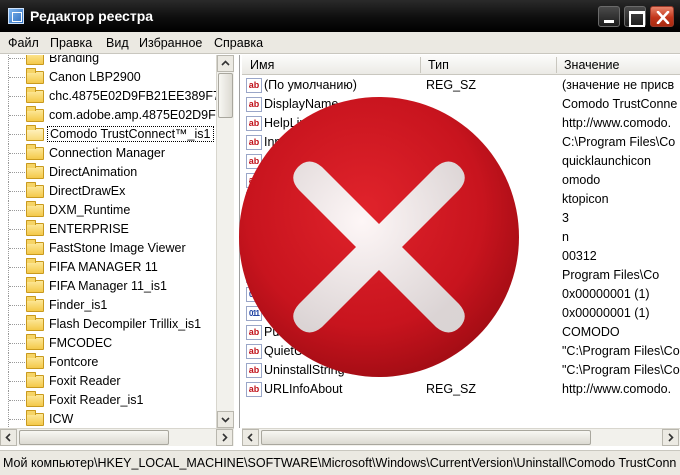 The width and height of the screenshot is (680, 475). What do you see at coordinates (112, 305) in the screenshot?
I see `tree-item: Finder_is1` at bounding box center [112, 305].